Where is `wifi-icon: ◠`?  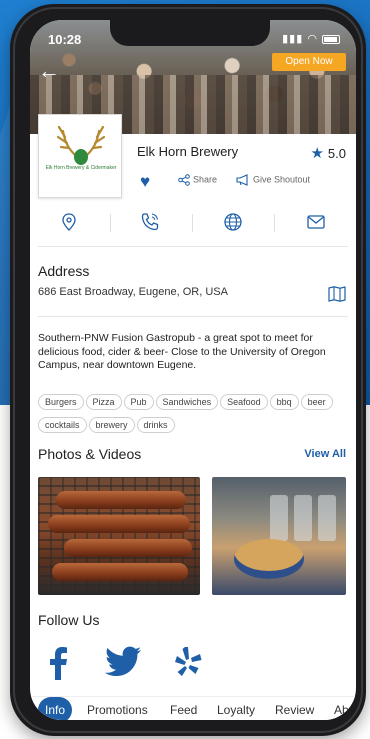
wifi-icon: ◠ is located at coordinates (312, 39).